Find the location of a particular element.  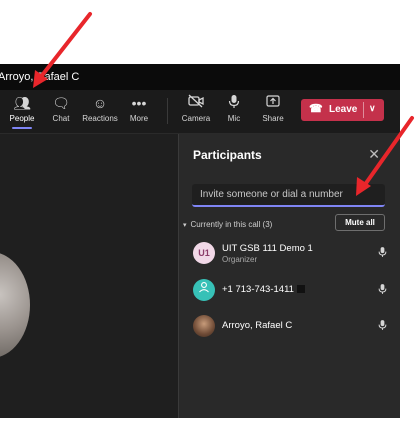

arrow-to-invite-field is located at coordinates (385, 156).